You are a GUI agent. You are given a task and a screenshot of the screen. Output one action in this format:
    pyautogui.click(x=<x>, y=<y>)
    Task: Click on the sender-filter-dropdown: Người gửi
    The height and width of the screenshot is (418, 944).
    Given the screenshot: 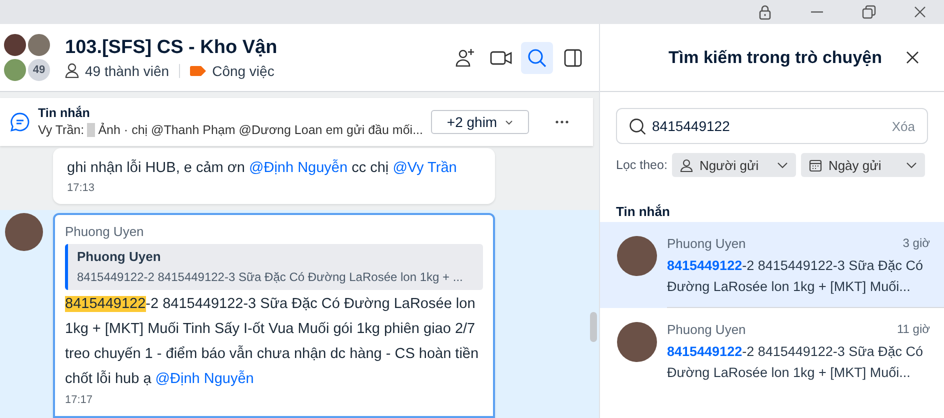 What is the action you would take?
    pyautogui.click(x=734, y=165)
    